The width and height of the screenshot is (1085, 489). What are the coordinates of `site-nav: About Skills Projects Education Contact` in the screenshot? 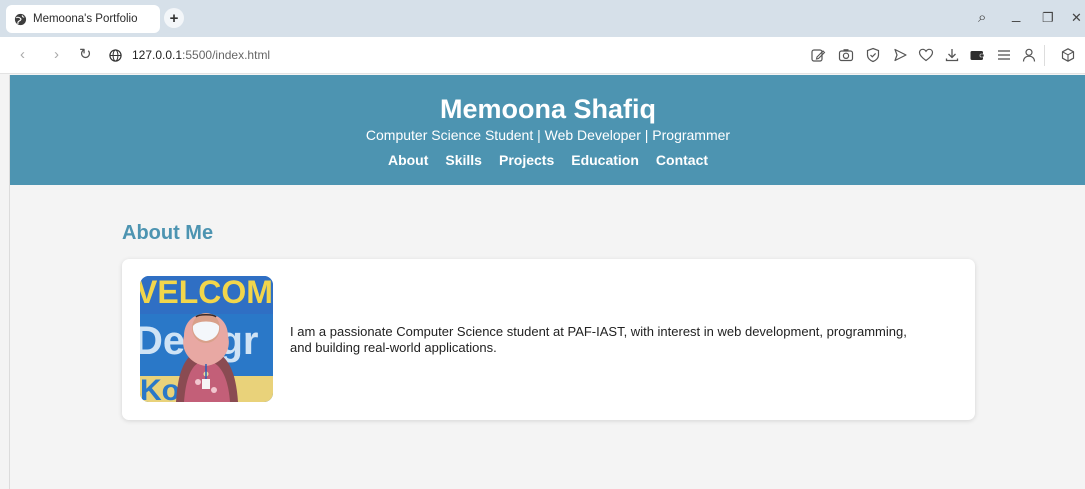 It's located at (547, 160).